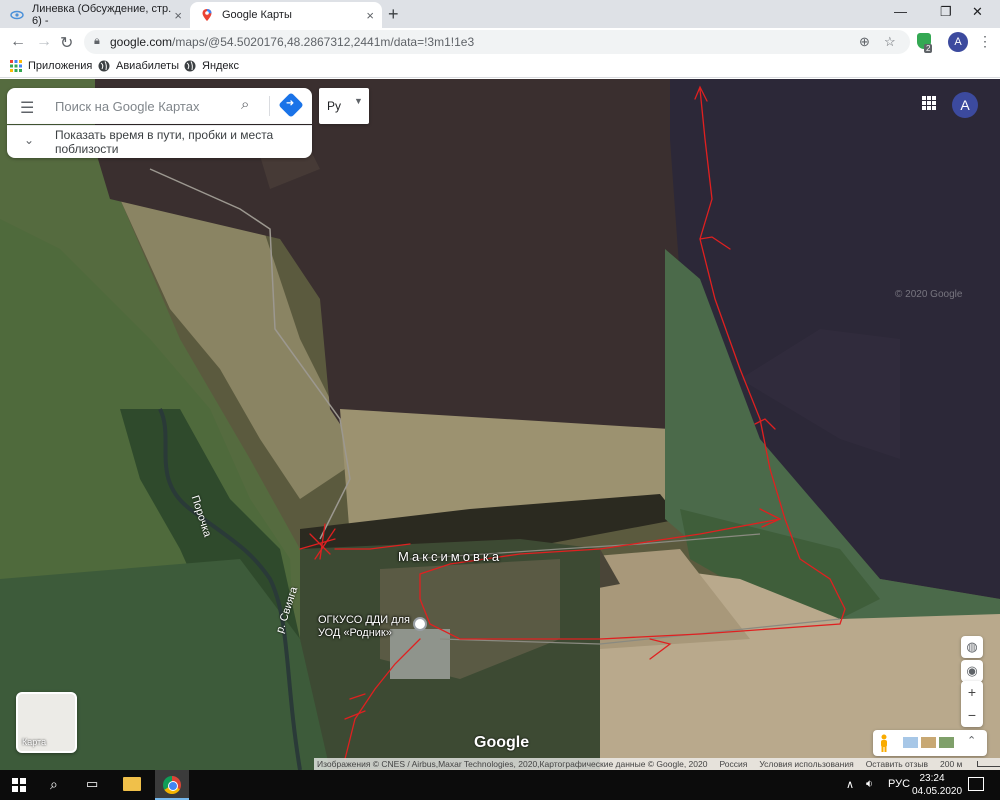  Describe the element at coordinates (958, 42) in the screenshot. I see `browser-profile-avatar: A` at that location.